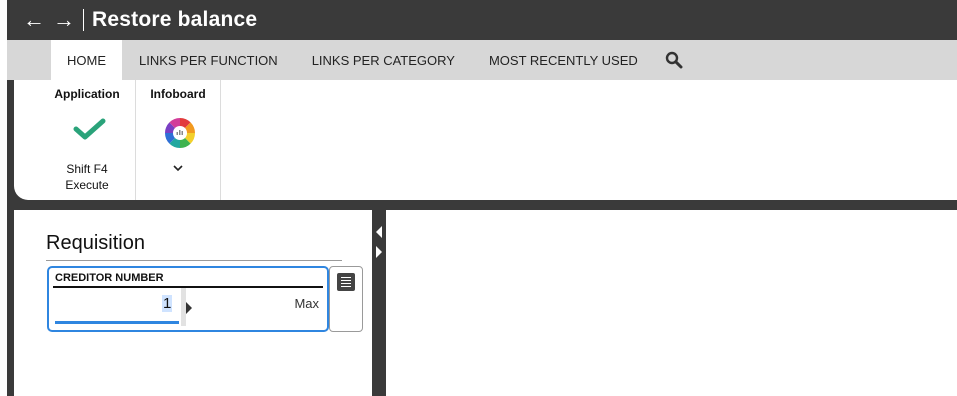  Describe the element at coordinates (194, 260) in the screenshot. I see `panel-title-divider` at that location.